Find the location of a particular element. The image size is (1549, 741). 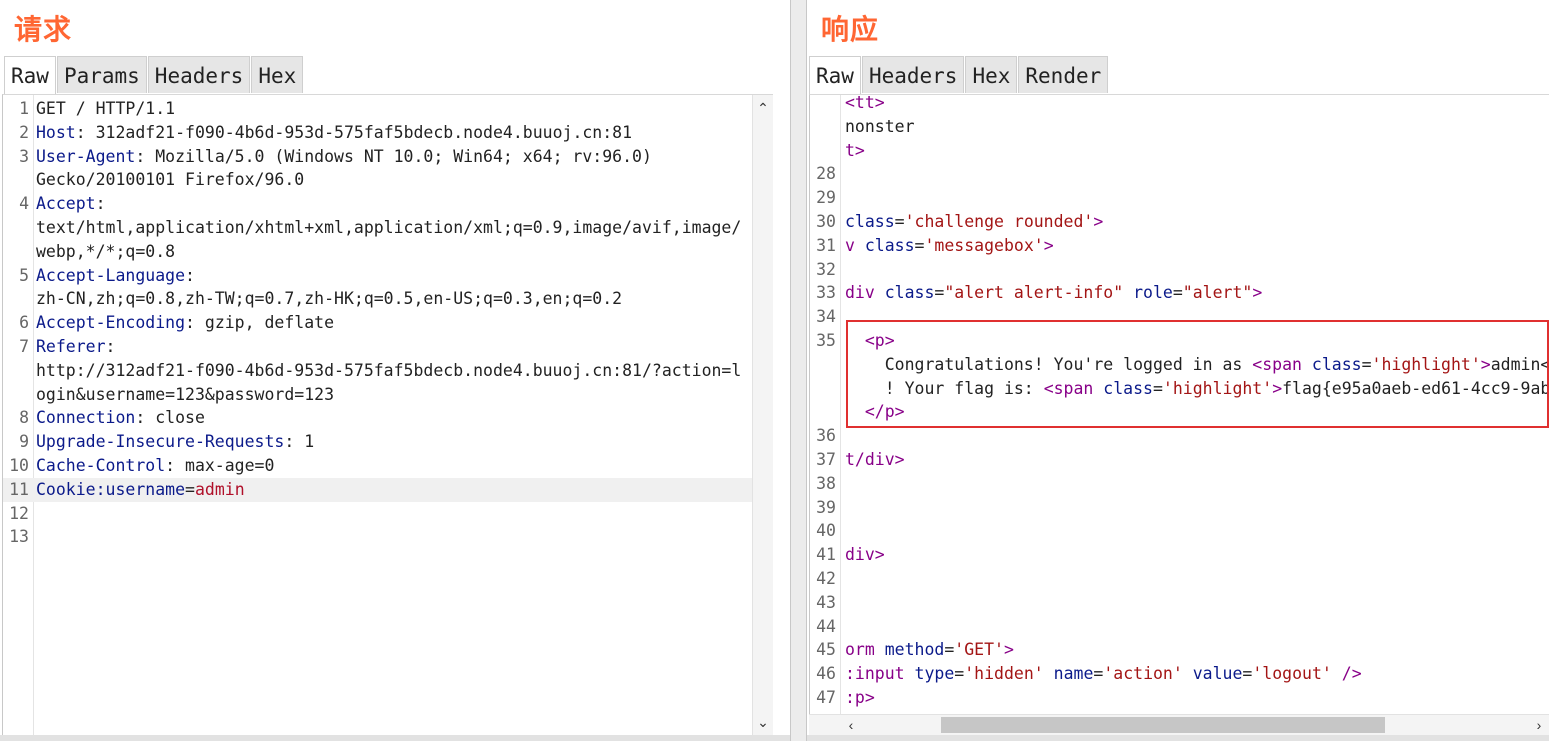

code-text: Accept-Language: is located at coordinates (115, 276).